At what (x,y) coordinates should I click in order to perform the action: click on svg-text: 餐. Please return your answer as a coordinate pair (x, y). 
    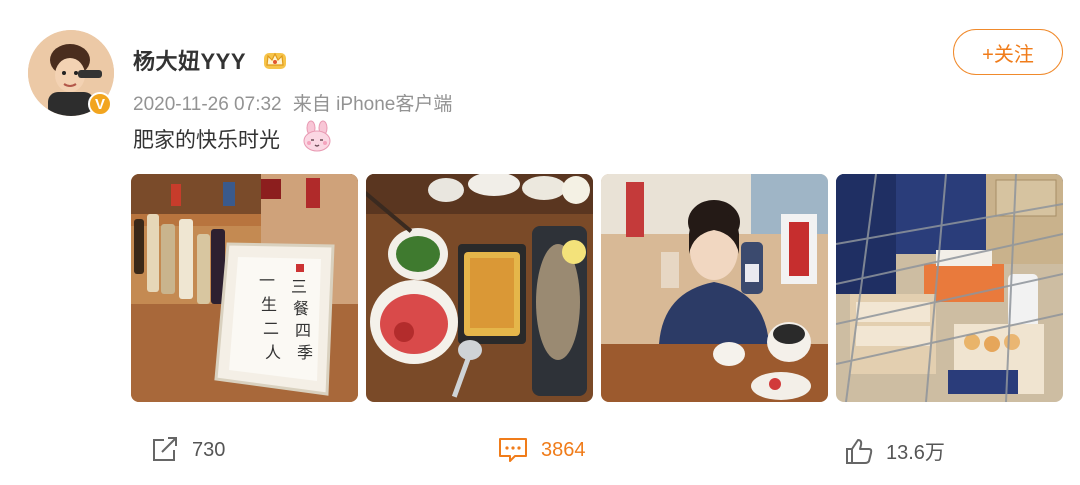
    Looking at the image, I should click on (301, 308).